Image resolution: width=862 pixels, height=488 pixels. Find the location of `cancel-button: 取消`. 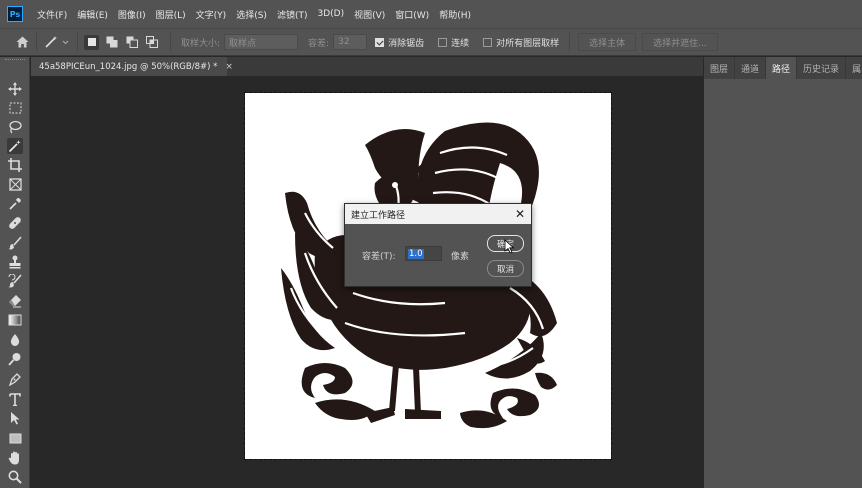

cancel-button: 取消 is located at coordinates (505, 268).